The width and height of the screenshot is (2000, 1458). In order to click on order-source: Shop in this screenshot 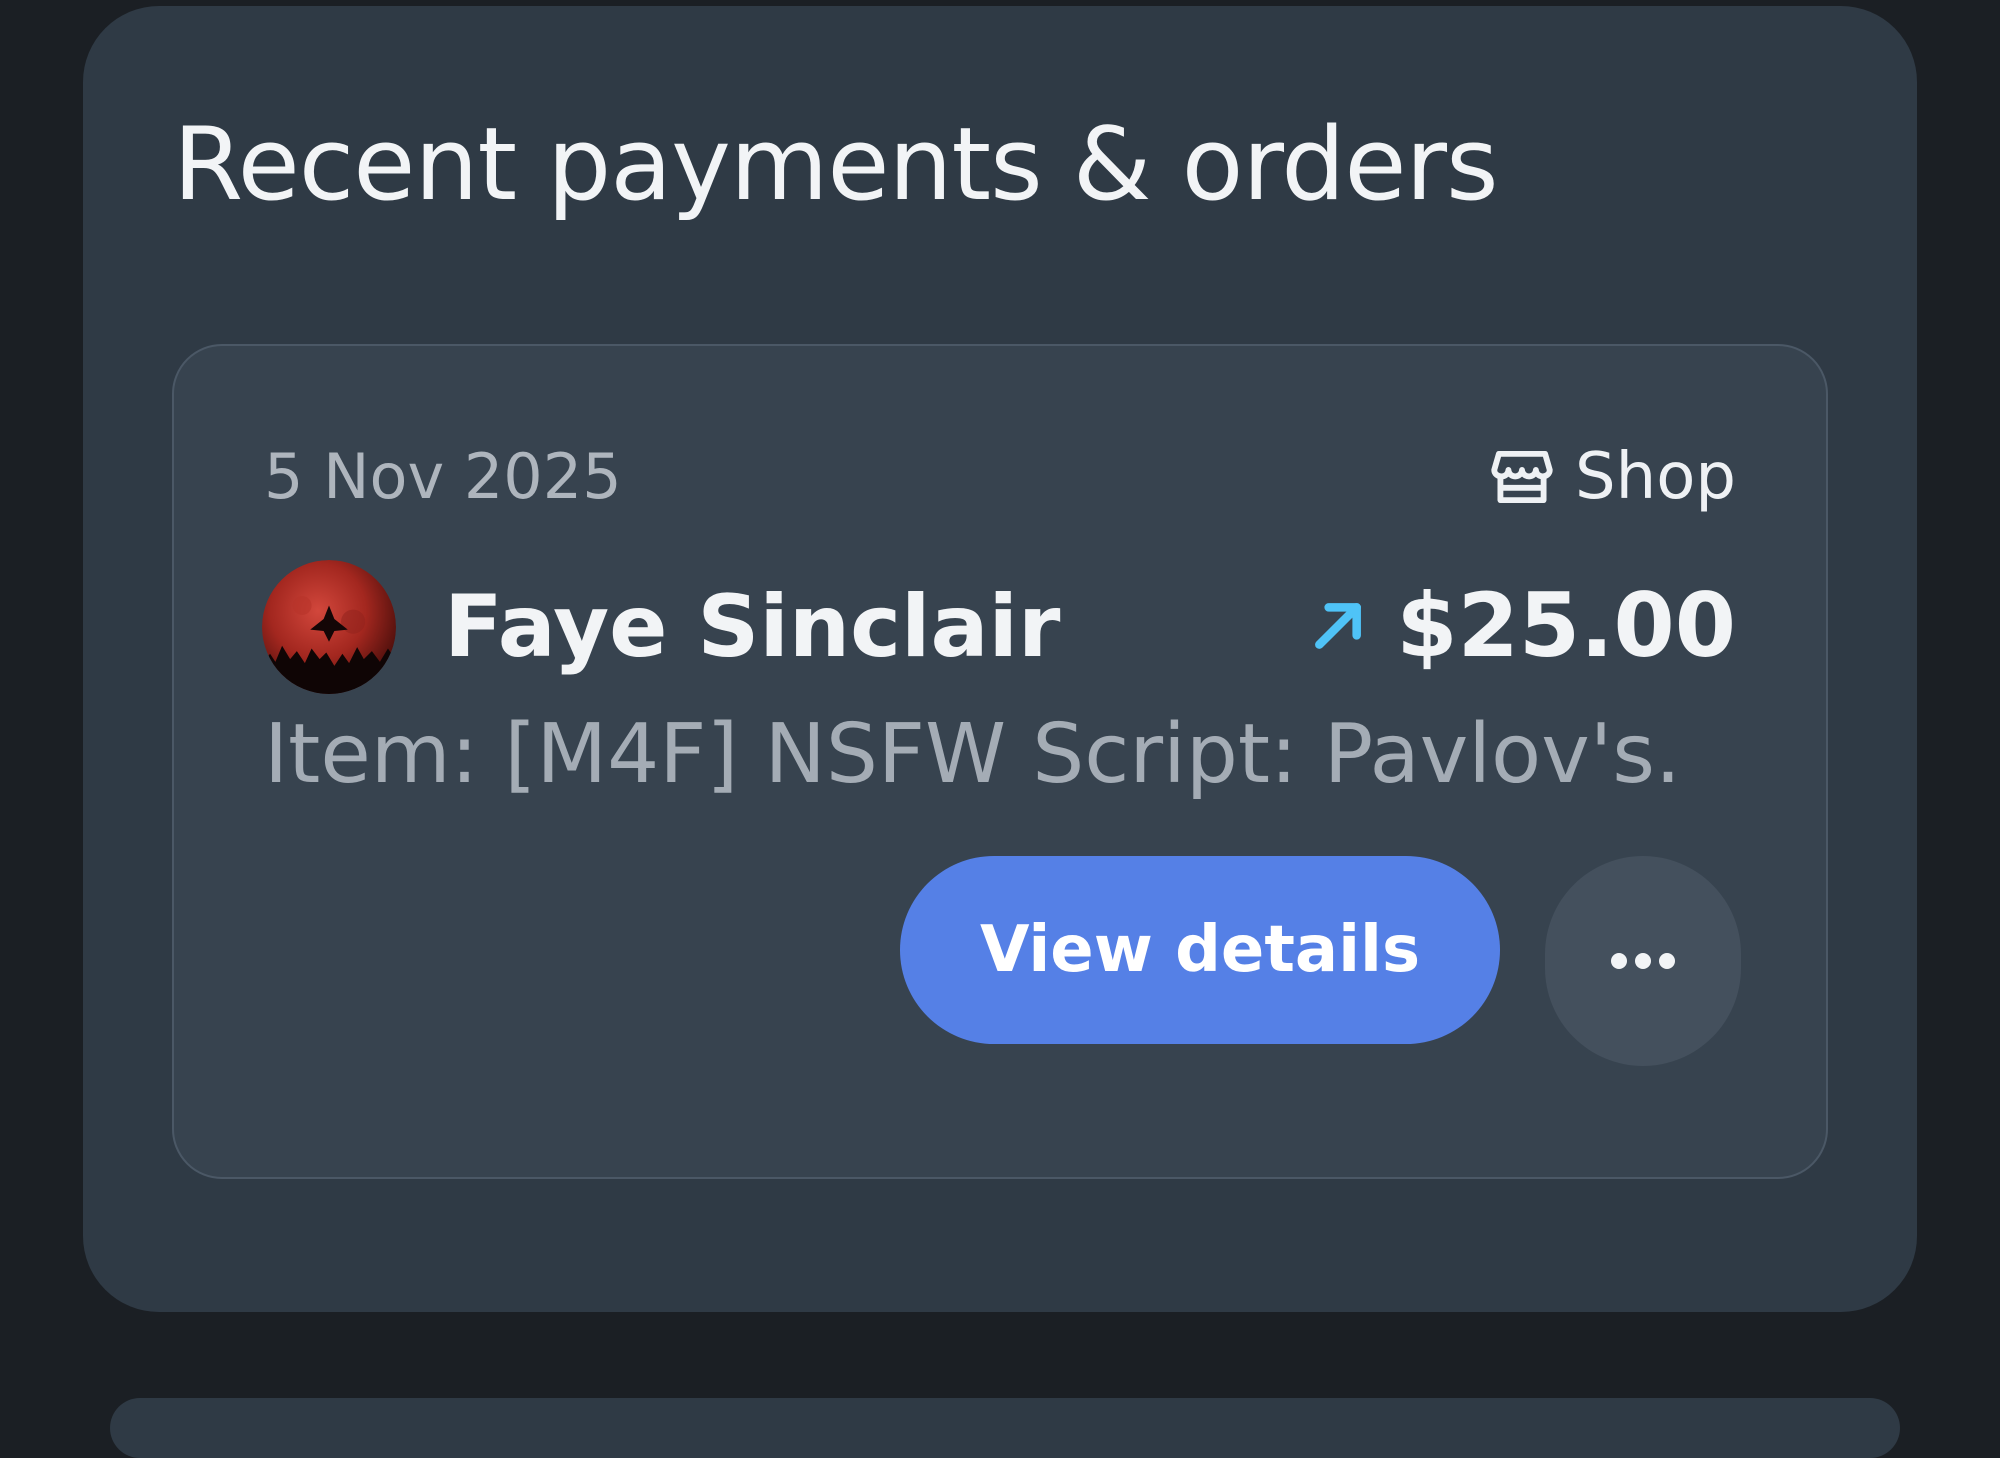, I will do `click(1610, 477)`.